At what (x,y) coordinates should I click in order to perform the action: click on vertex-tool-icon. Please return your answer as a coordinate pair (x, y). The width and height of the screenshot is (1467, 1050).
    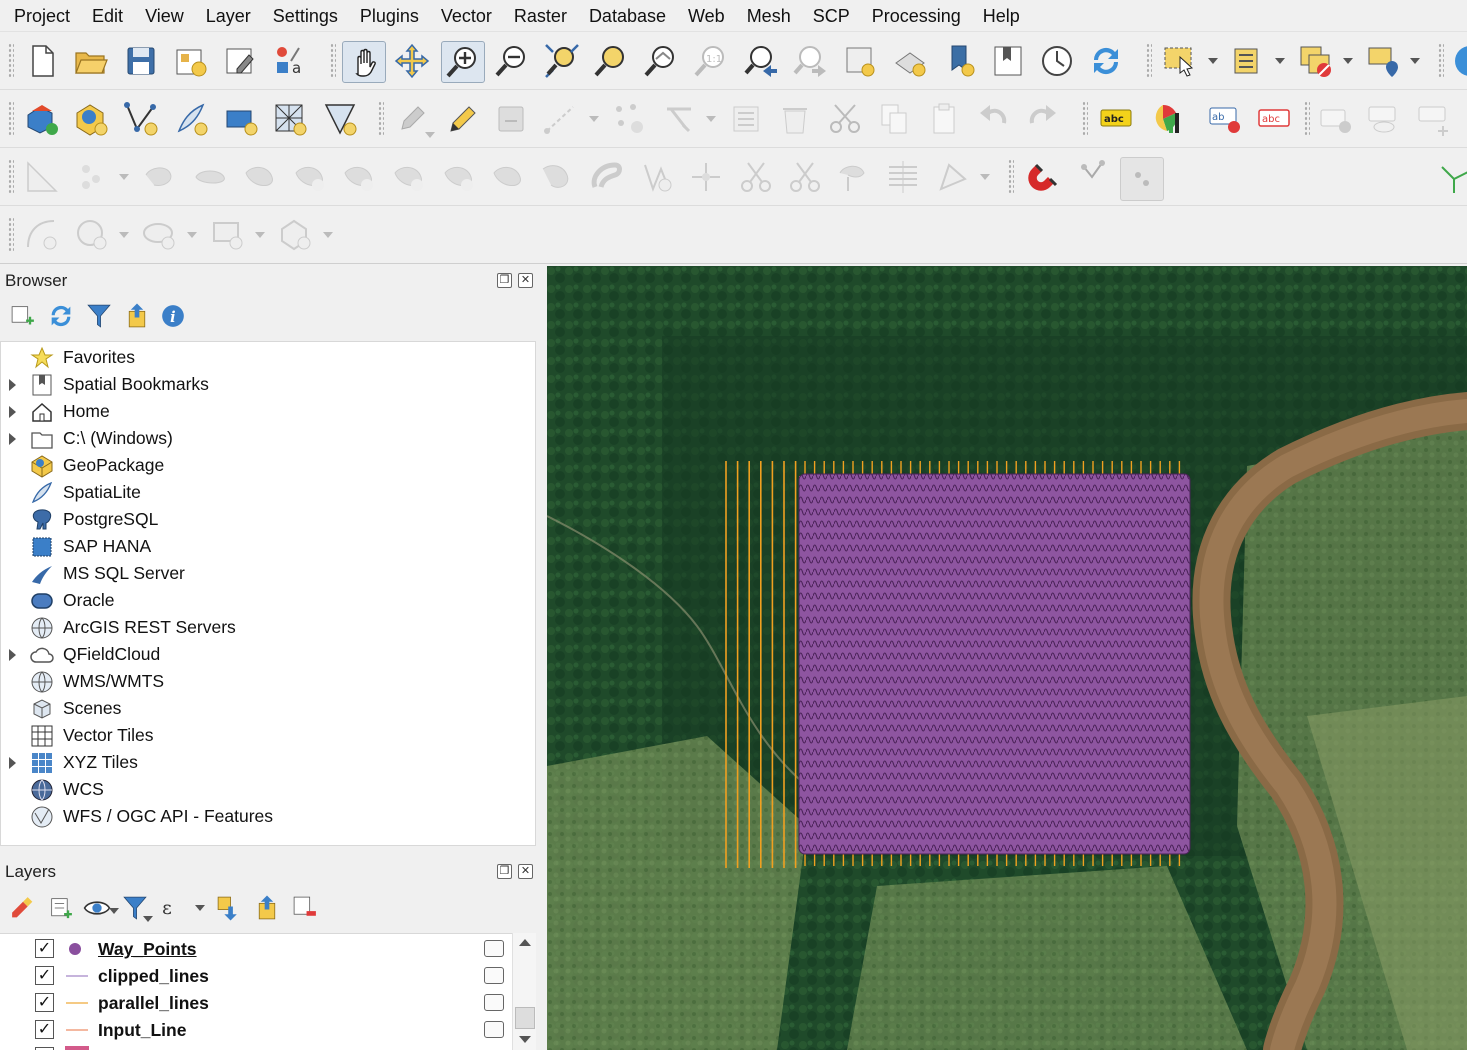
    Looking at the image, I should click on (629, 119).